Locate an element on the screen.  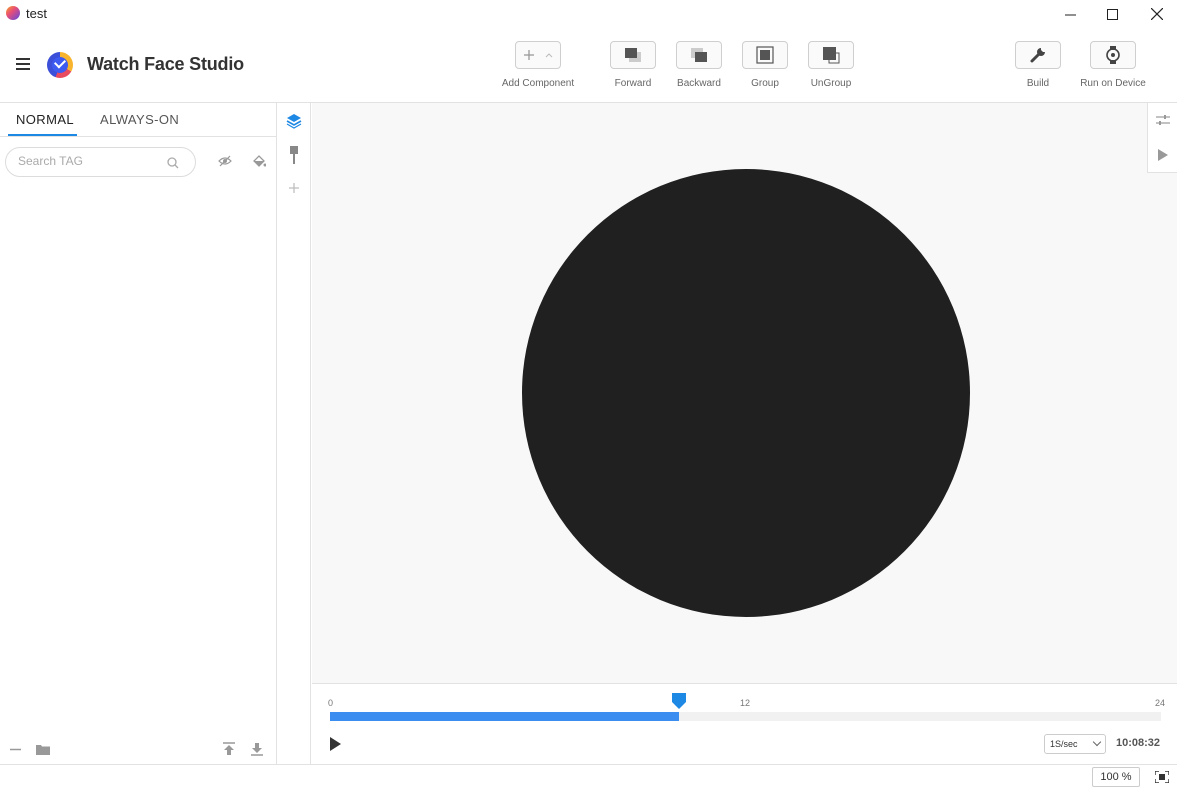
timeline-track is located at coordinates (745, 716).